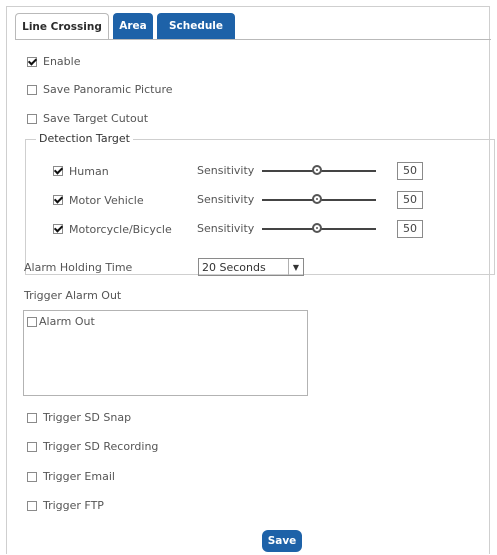  What do you see at coordinates (84, 139) in the screenshot?
I see `detection-target-title: Detection Target` at bounding box center [84, 139].